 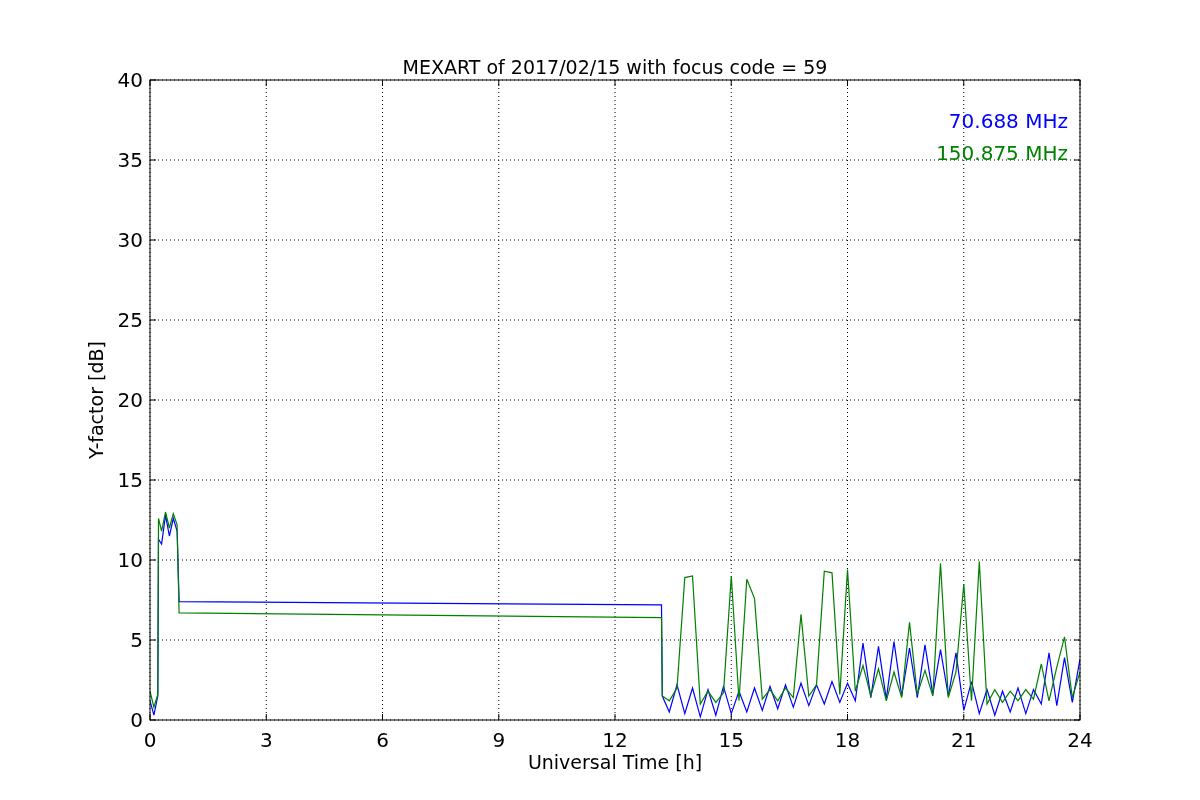 What do you see at coordinates (136, 720) in the screenshot?
I see `y-tick-label: 0` at bounding box center [136, 720].